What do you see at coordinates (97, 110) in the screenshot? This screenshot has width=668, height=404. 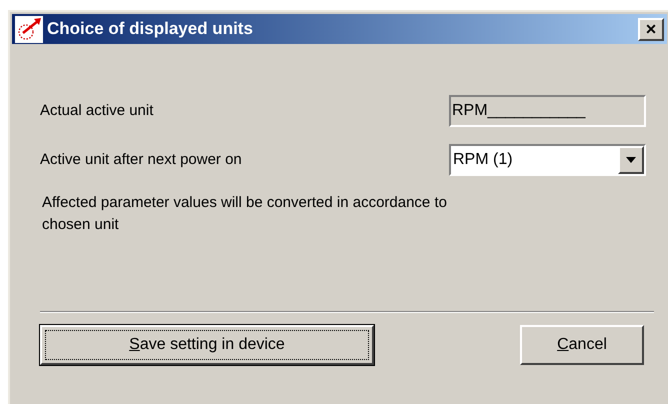 I see `field-label: Actual active unit` at bounding box center [97, 110].